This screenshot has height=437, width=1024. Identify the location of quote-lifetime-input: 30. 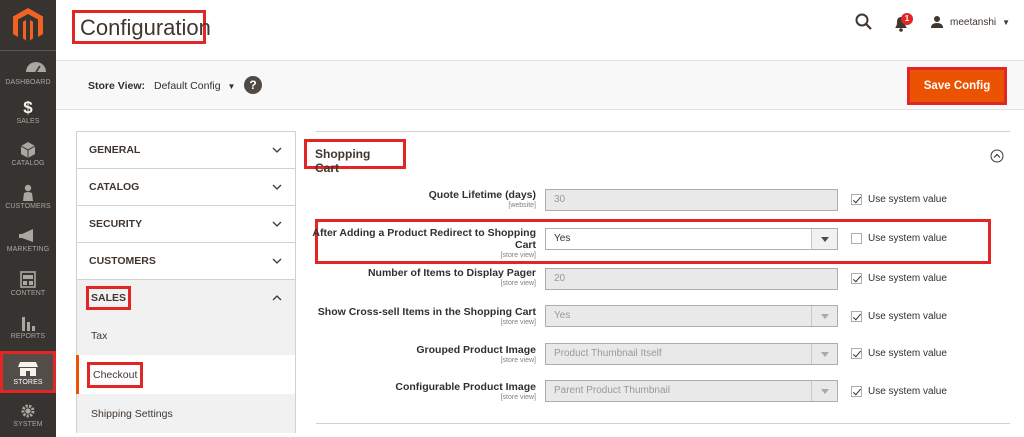
(691, 200).